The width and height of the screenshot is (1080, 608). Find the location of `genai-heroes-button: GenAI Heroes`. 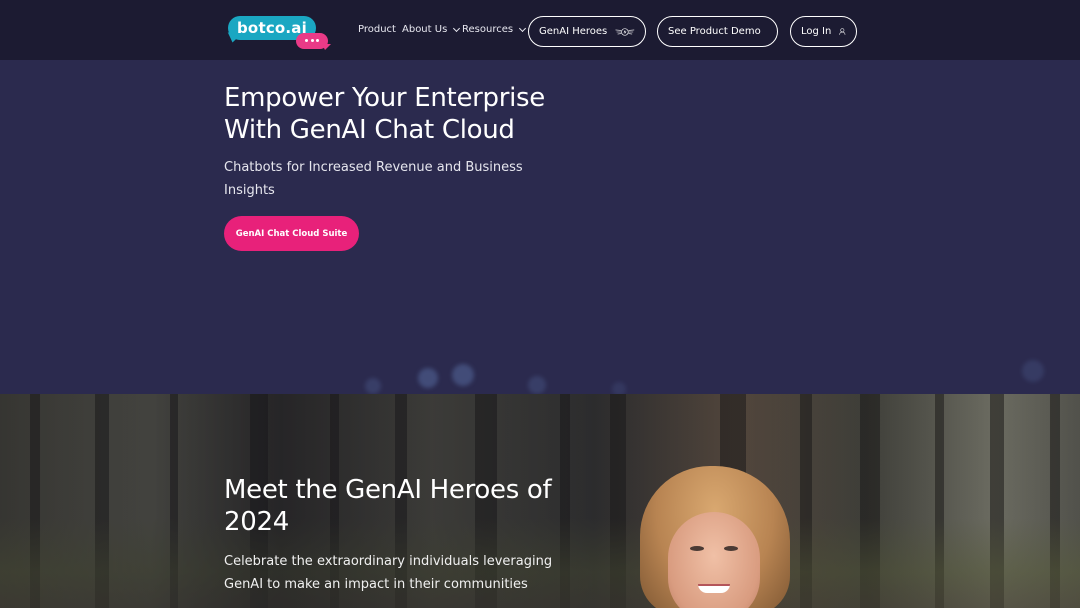

genai-heroes-button: GenAI Heroes is located at coordinates (587, 31).